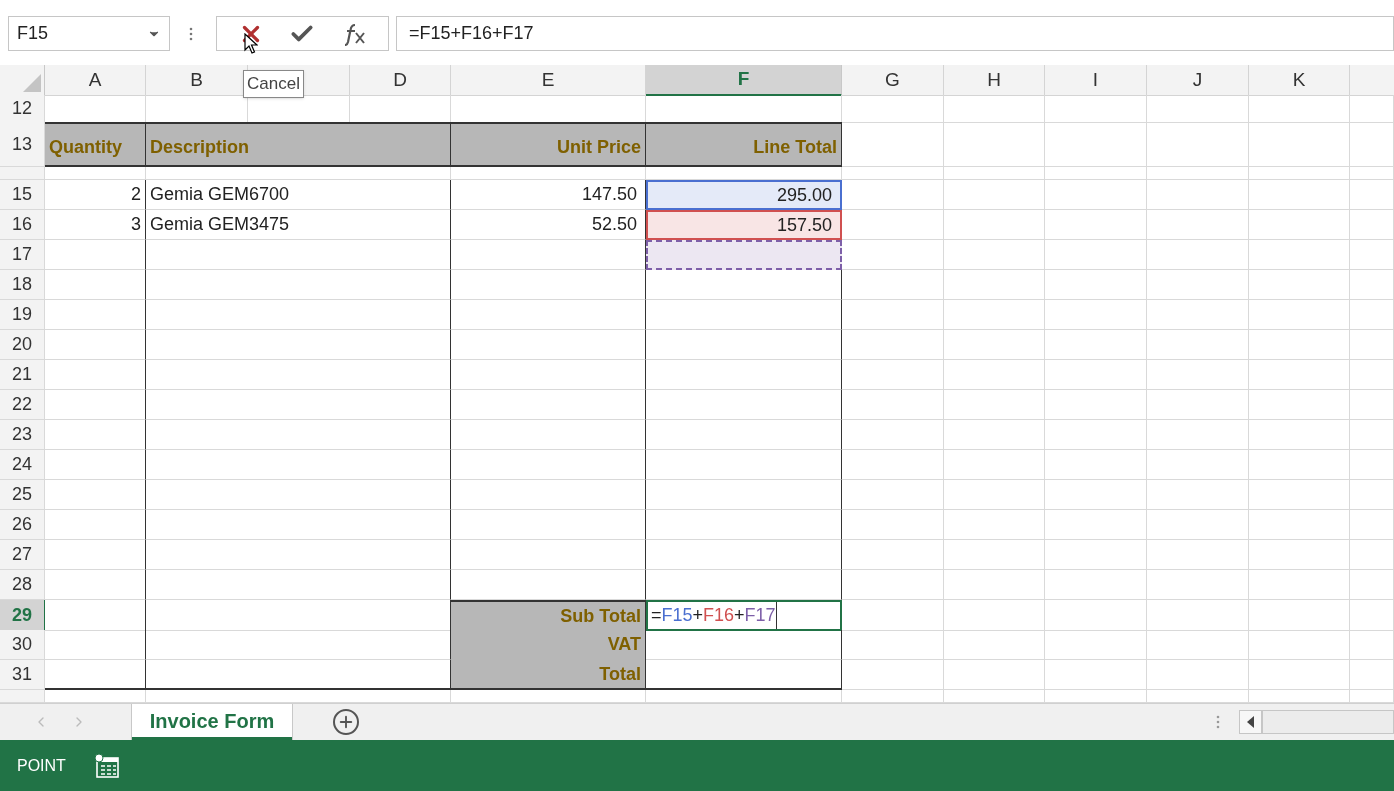 This screenshot has width=1394, height=791. I want to click on table-cell: Gemia GEM3475, so click(298, 225).